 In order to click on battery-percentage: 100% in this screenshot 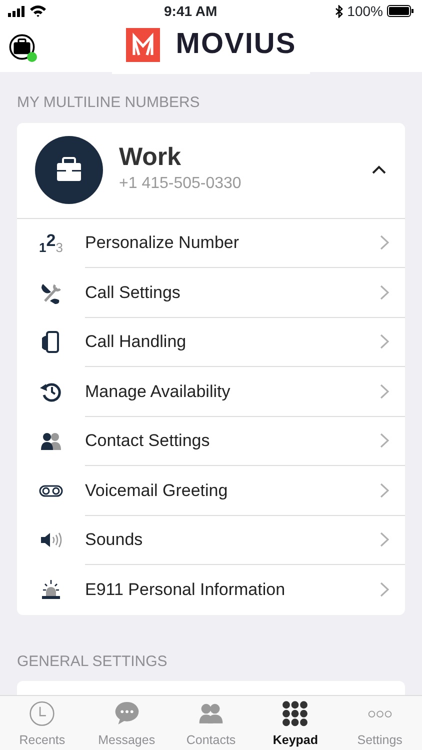, I will do `click(365, 11)`.